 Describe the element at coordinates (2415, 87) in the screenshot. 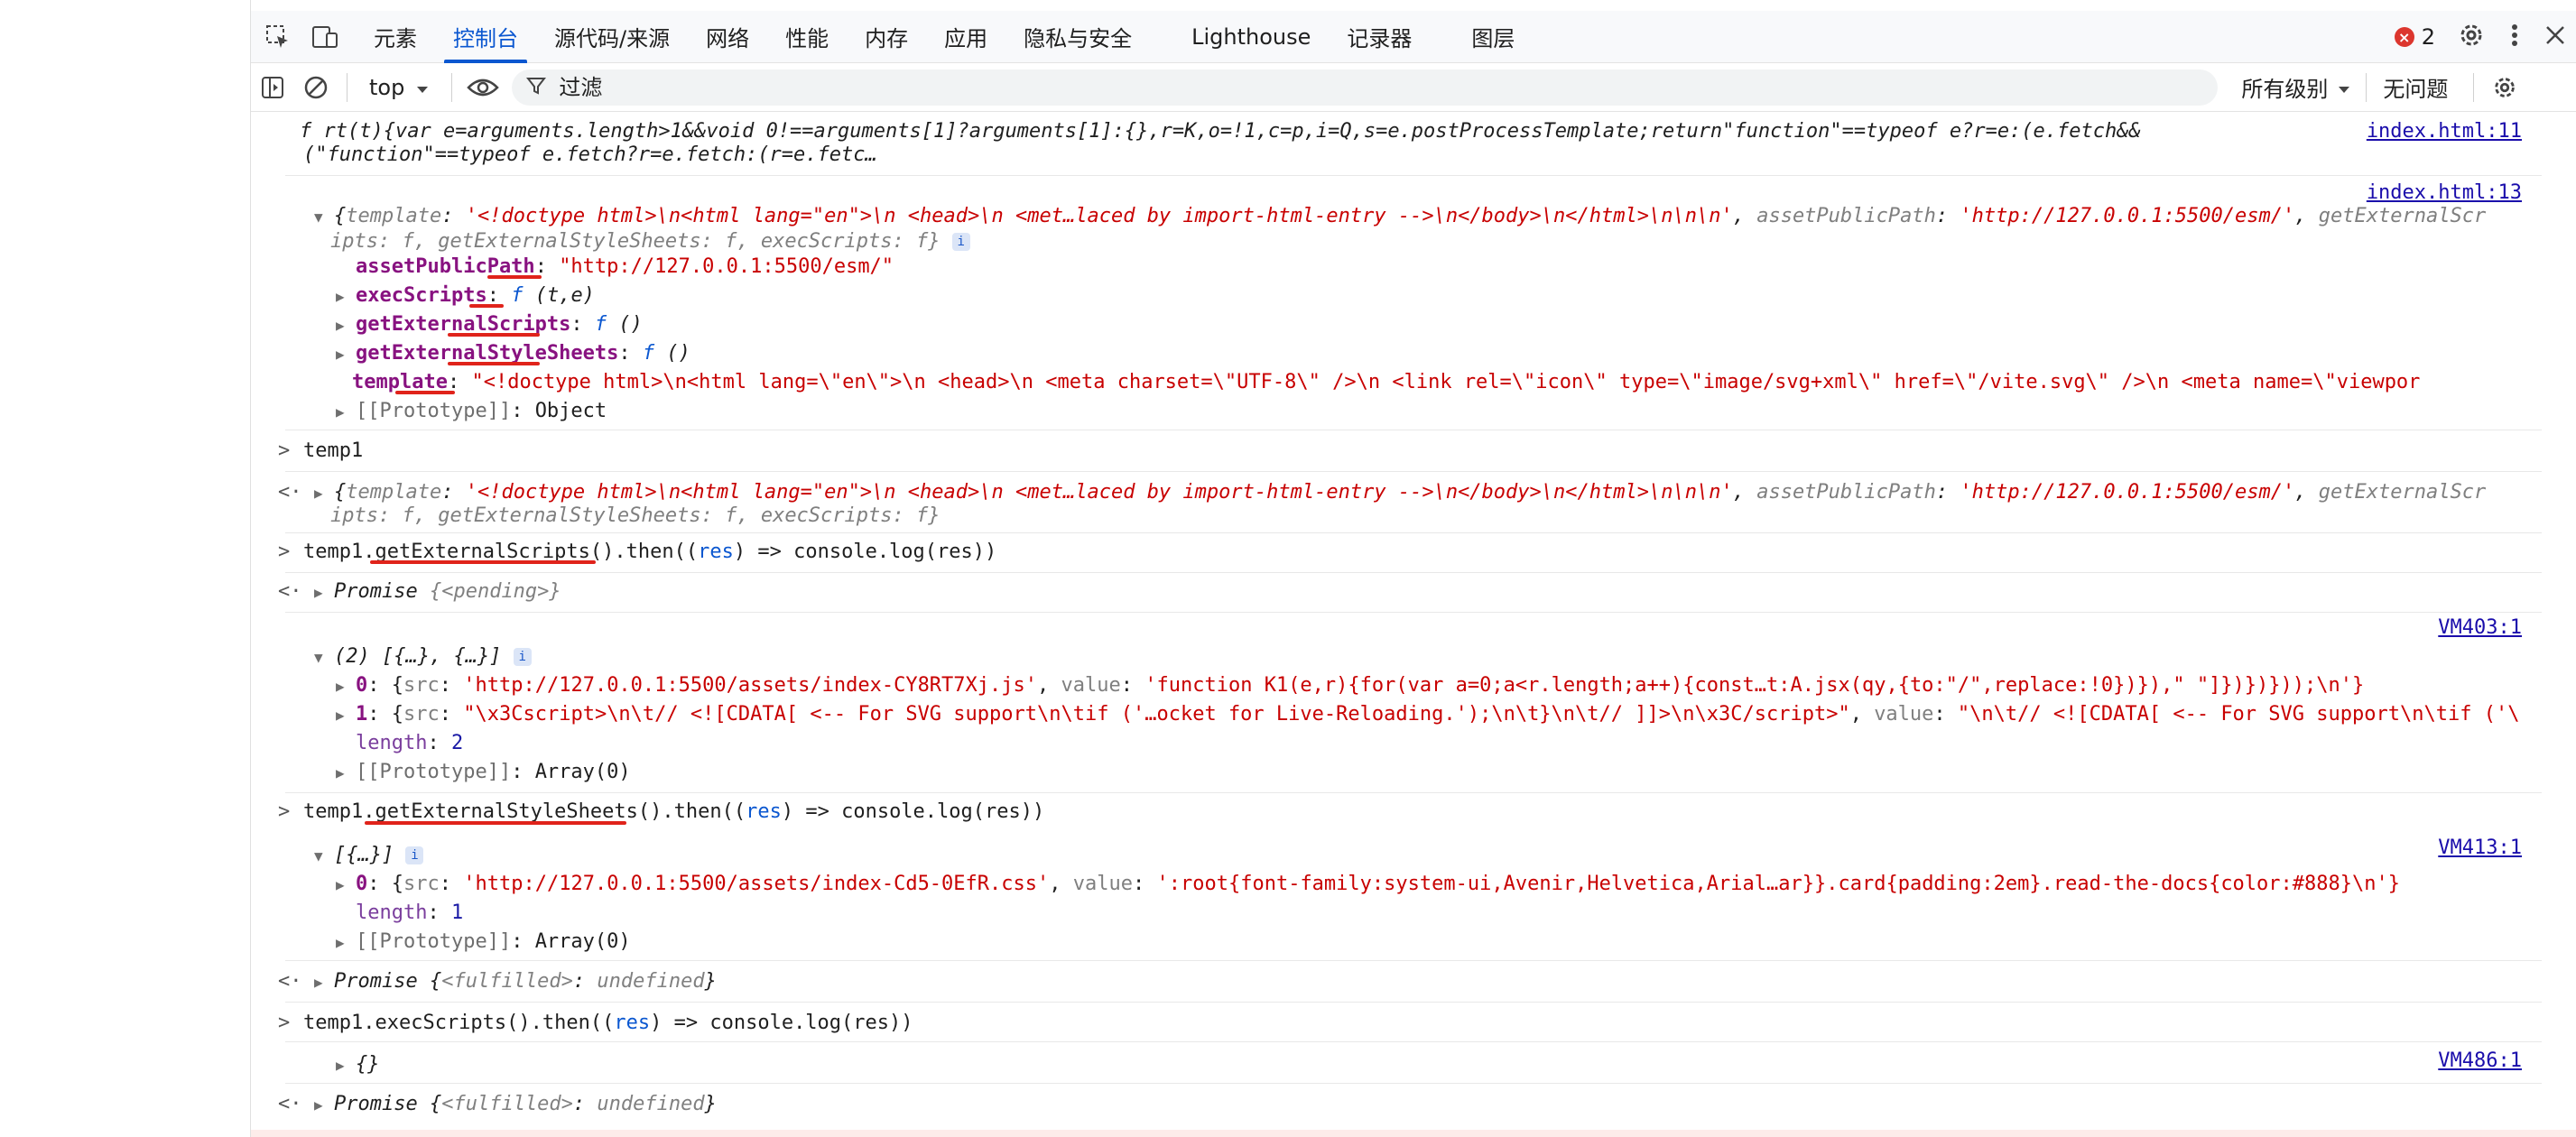

I see `issues-button: 无问题` at that location.